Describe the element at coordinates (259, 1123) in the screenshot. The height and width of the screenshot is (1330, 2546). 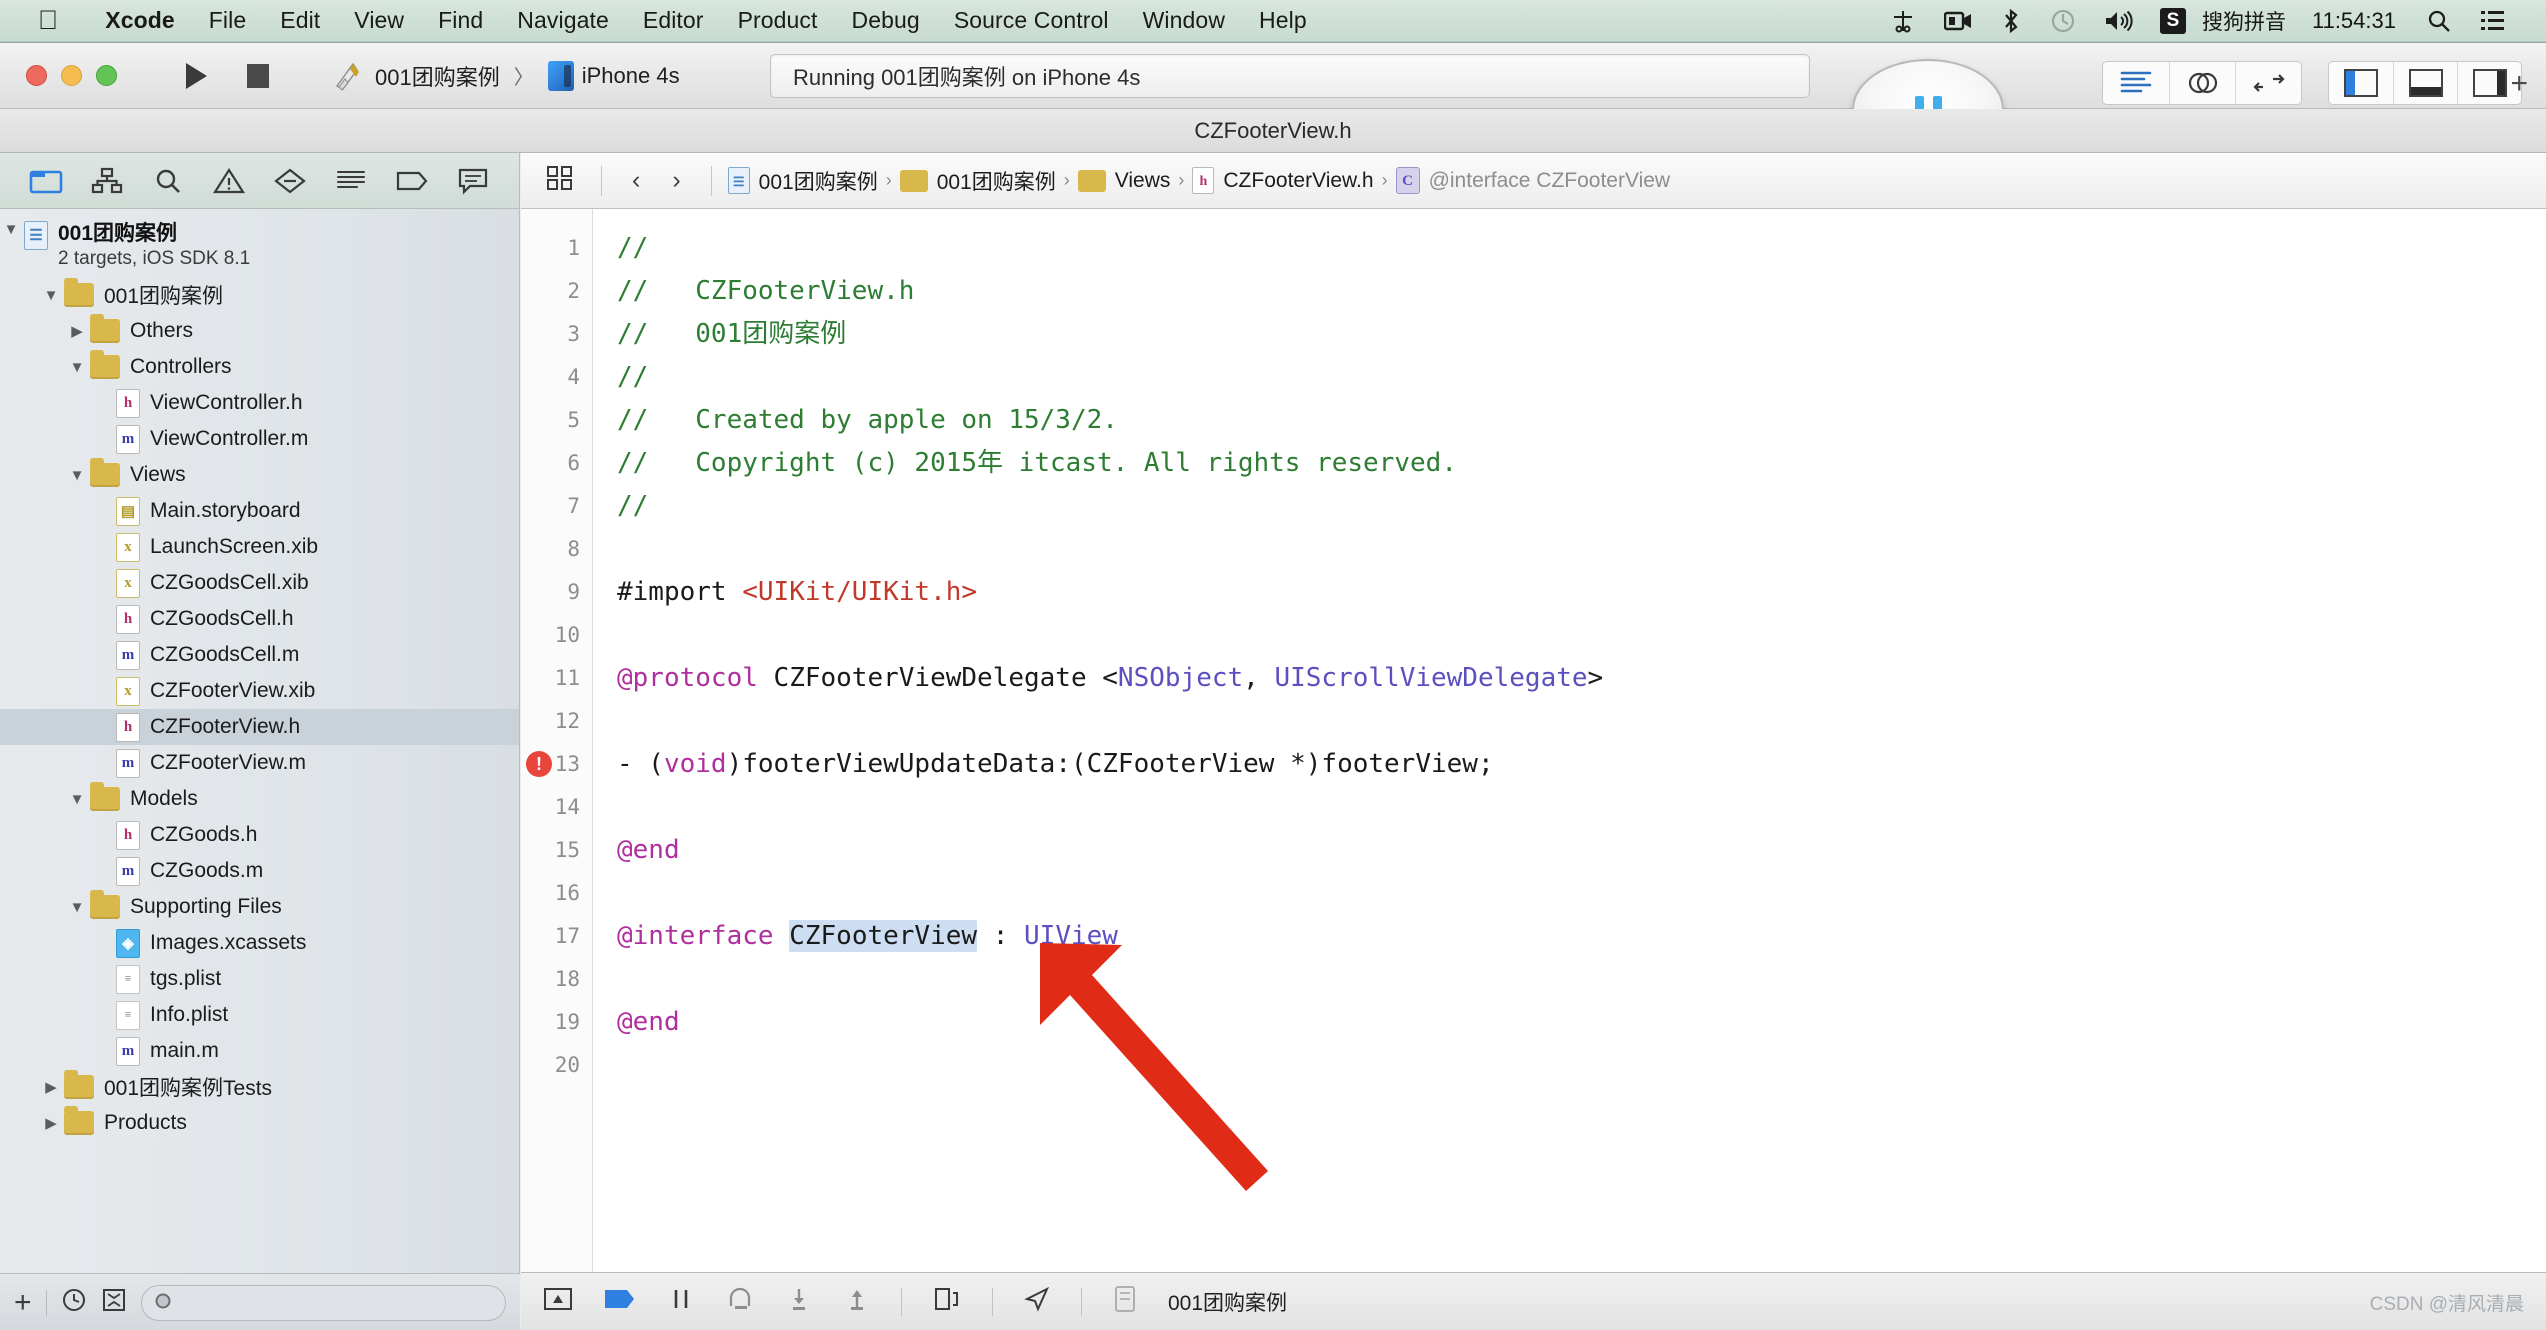
I see `tree-row: ▶ Products` at that location.